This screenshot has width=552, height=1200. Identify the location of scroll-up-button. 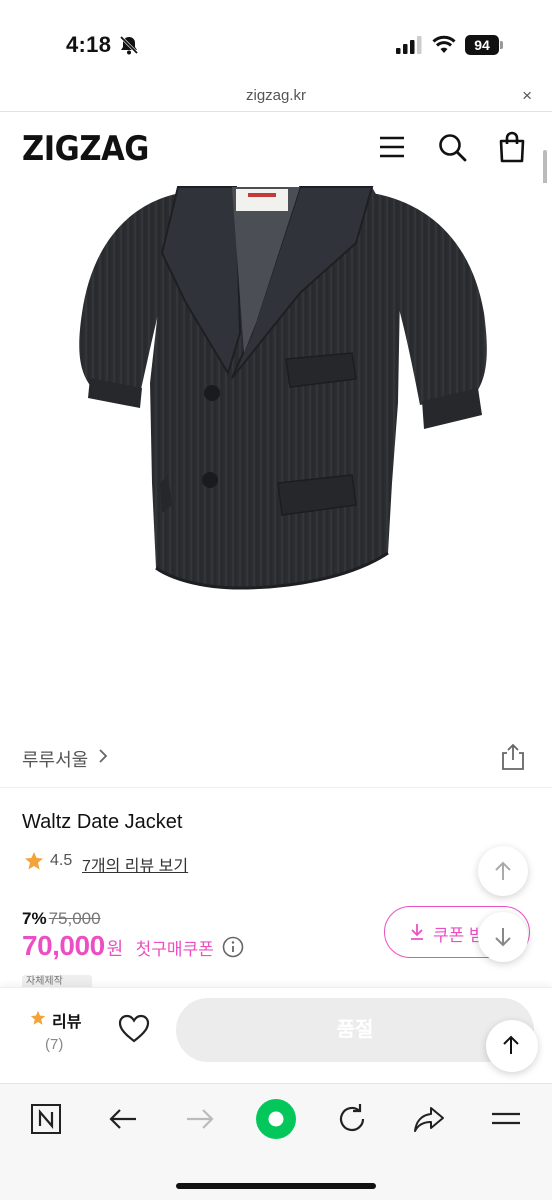
(503, 871).